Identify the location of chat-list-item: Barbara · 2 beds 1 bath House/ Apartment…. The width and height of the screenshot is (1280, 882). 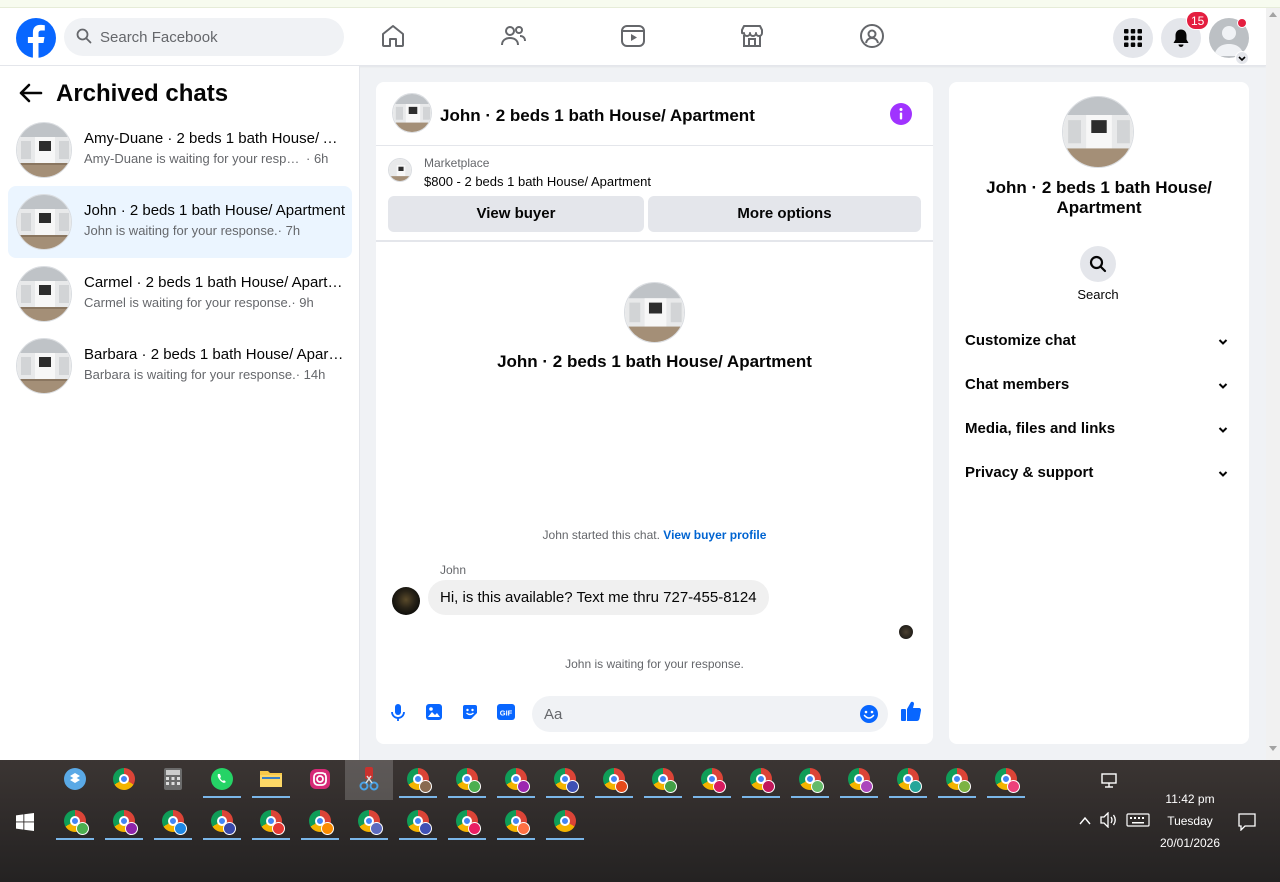
(180, 366).